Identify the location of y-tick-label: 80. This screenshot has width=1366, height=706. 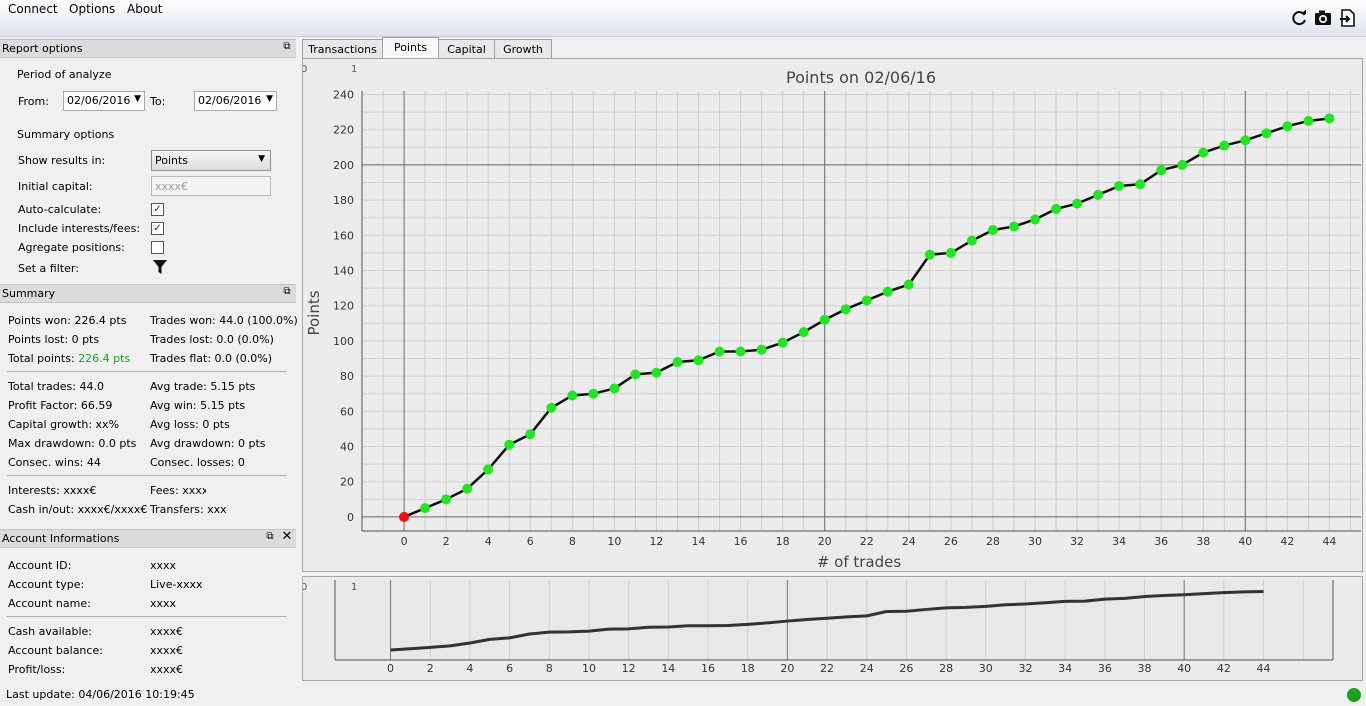
(347, 376).